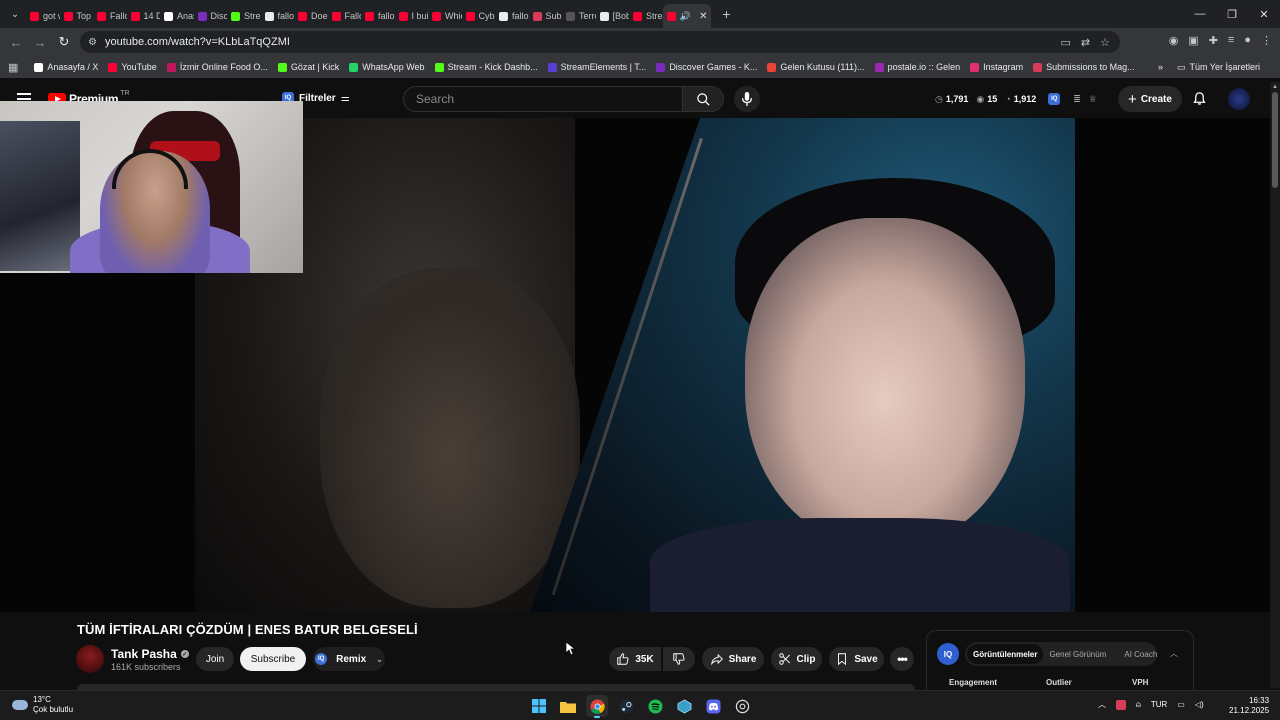  I want to click on discord-button, so click(713, 706).